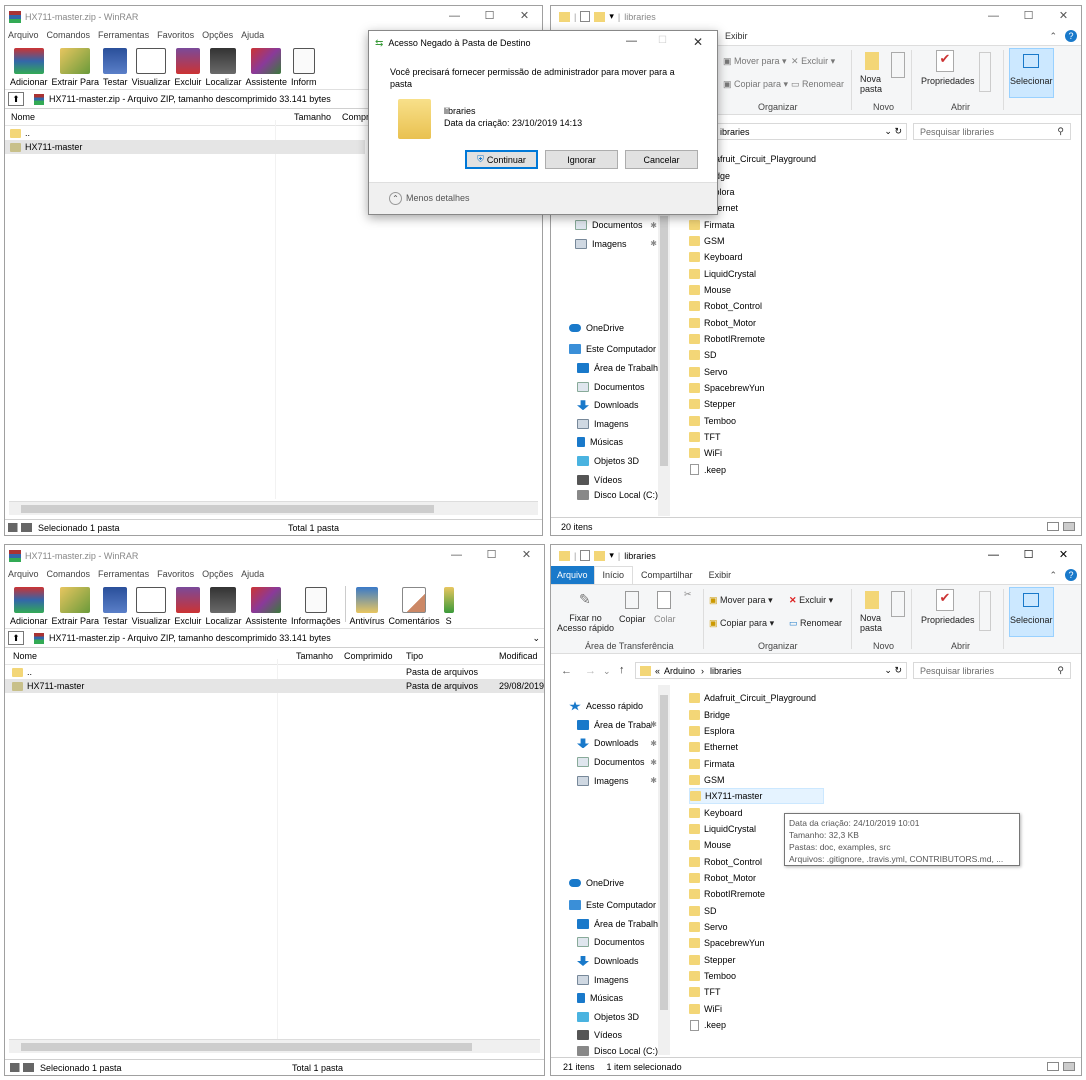 This screenshot has height=1080, width=1086. I want to click on nav-item: OneDrive, so click(615, 327).